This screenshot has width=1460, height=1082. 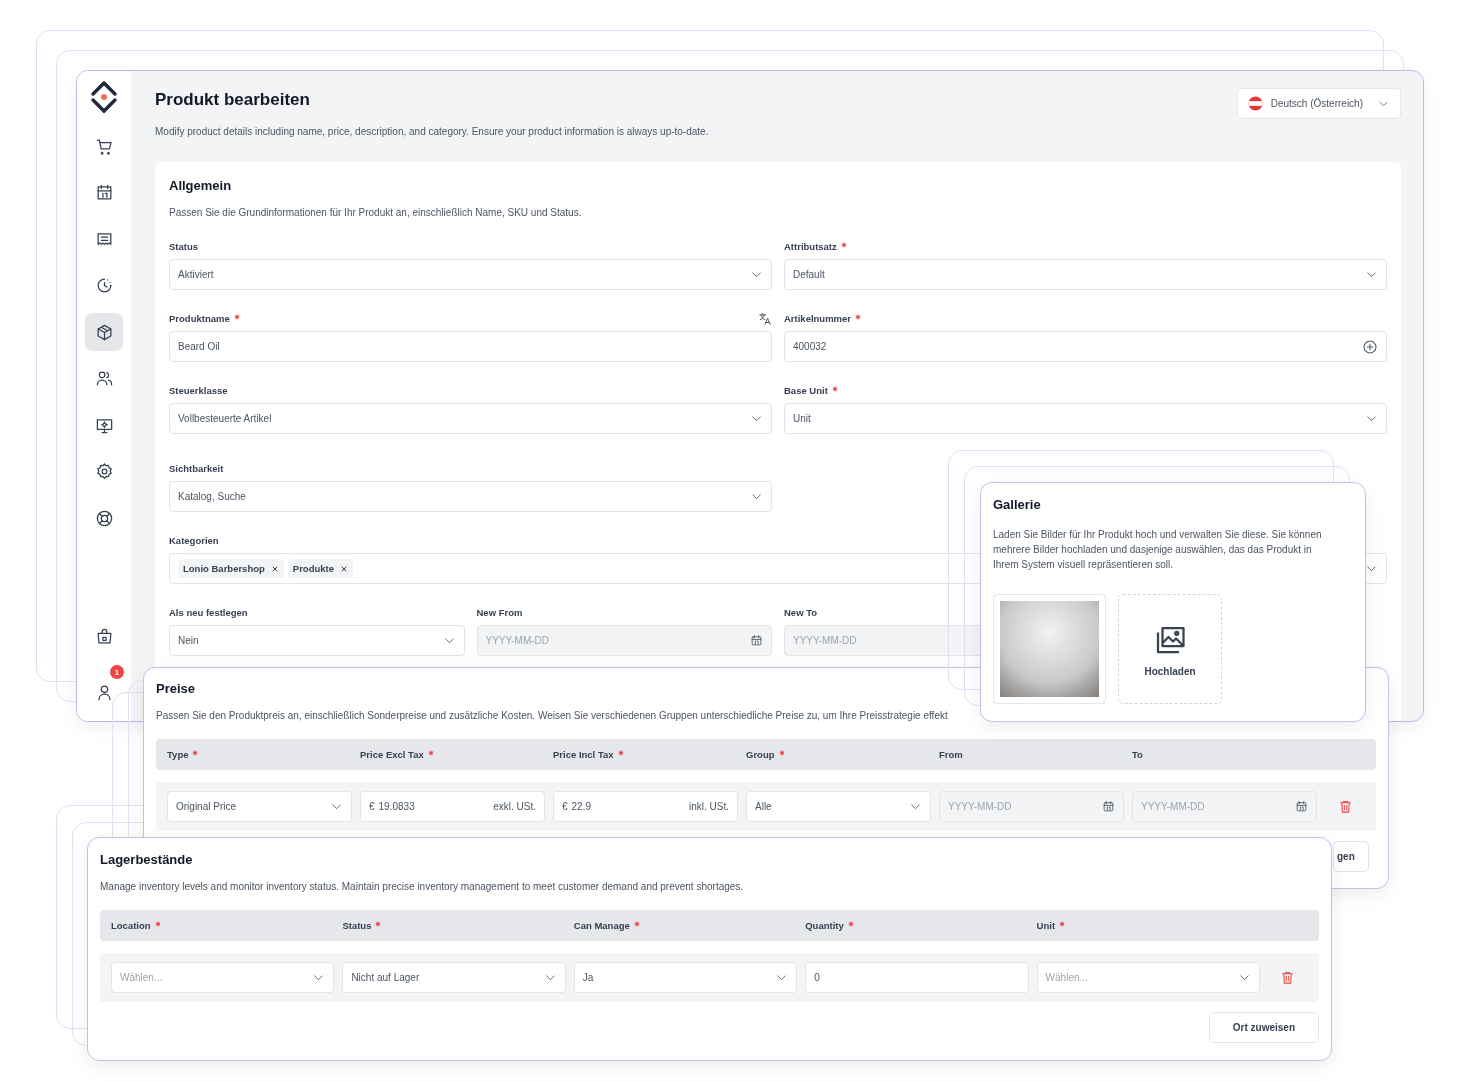 I want to click on field-label: Attributsatz, so click(x=810, y=246).